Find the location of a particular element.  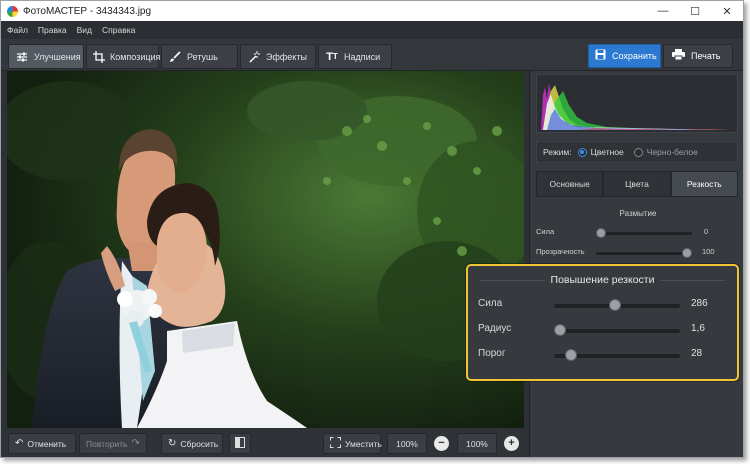

slider-value: 100 is located at coordinates (708, 251).